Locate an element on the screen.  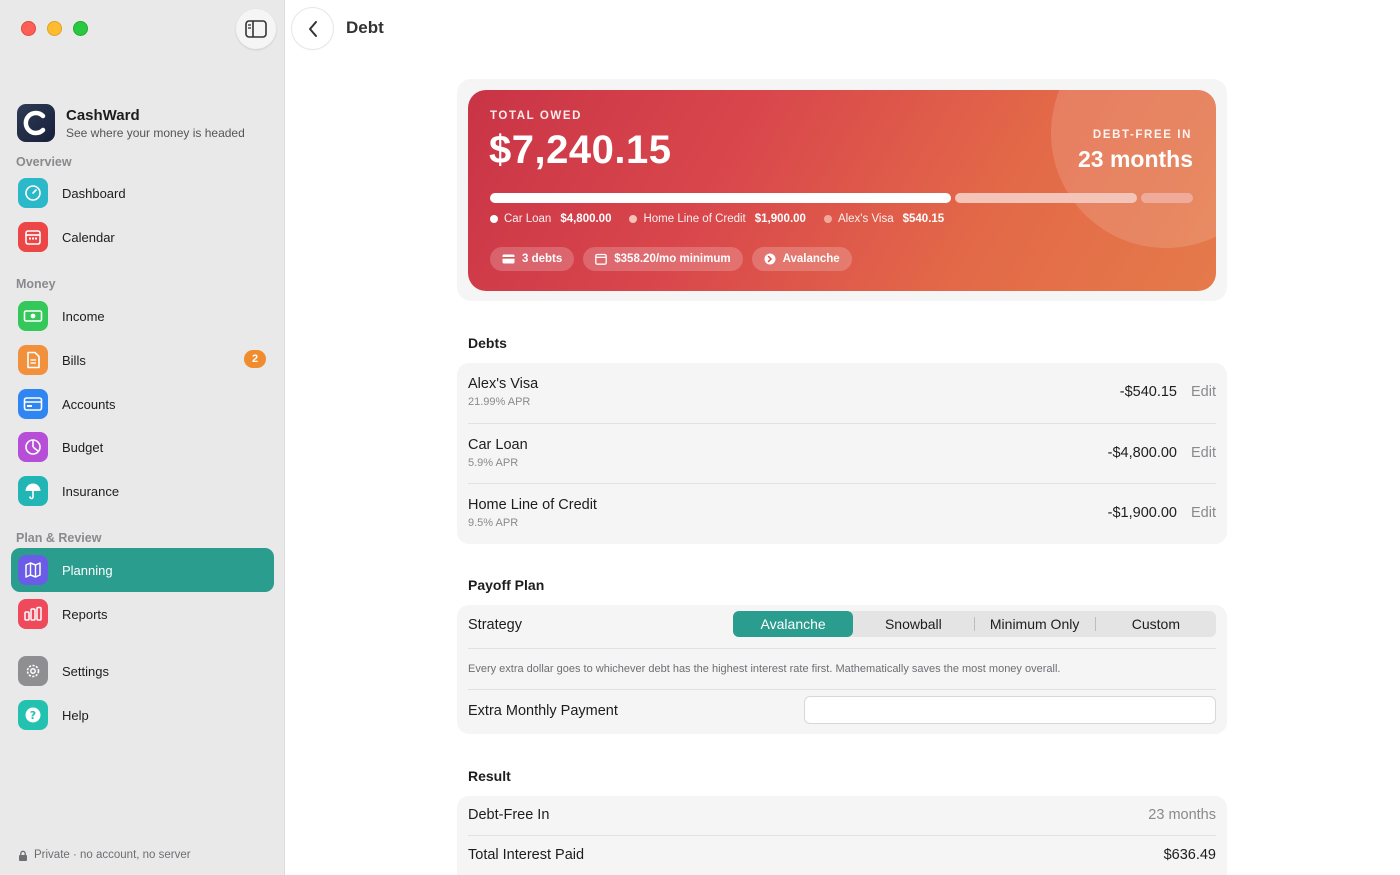
debt-free-label: DEBT-FREE IN is located at coordinates (1142, 135).